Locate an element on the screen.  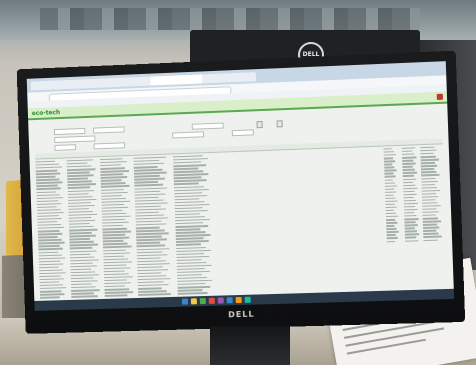
monitor-stand is located at coordinates (250, 345).